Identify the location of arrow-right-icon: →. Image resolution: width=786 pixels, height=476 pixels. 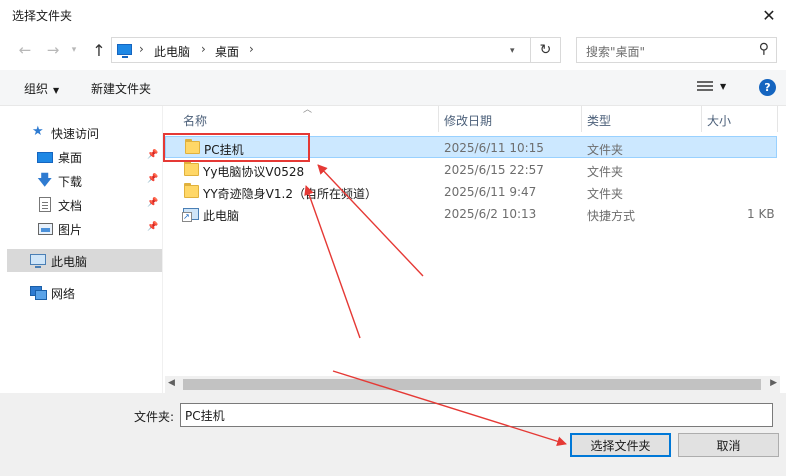
(53, 50).